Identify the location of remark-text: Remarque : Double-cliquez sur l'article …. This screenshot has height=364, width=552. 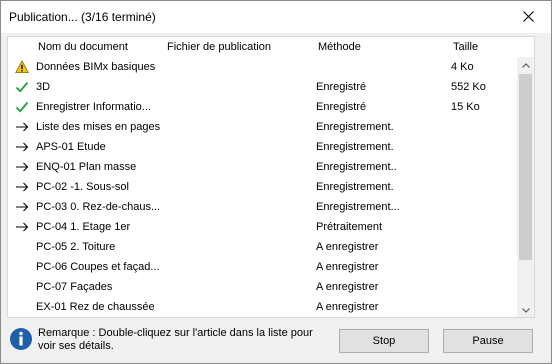
(175, 339).